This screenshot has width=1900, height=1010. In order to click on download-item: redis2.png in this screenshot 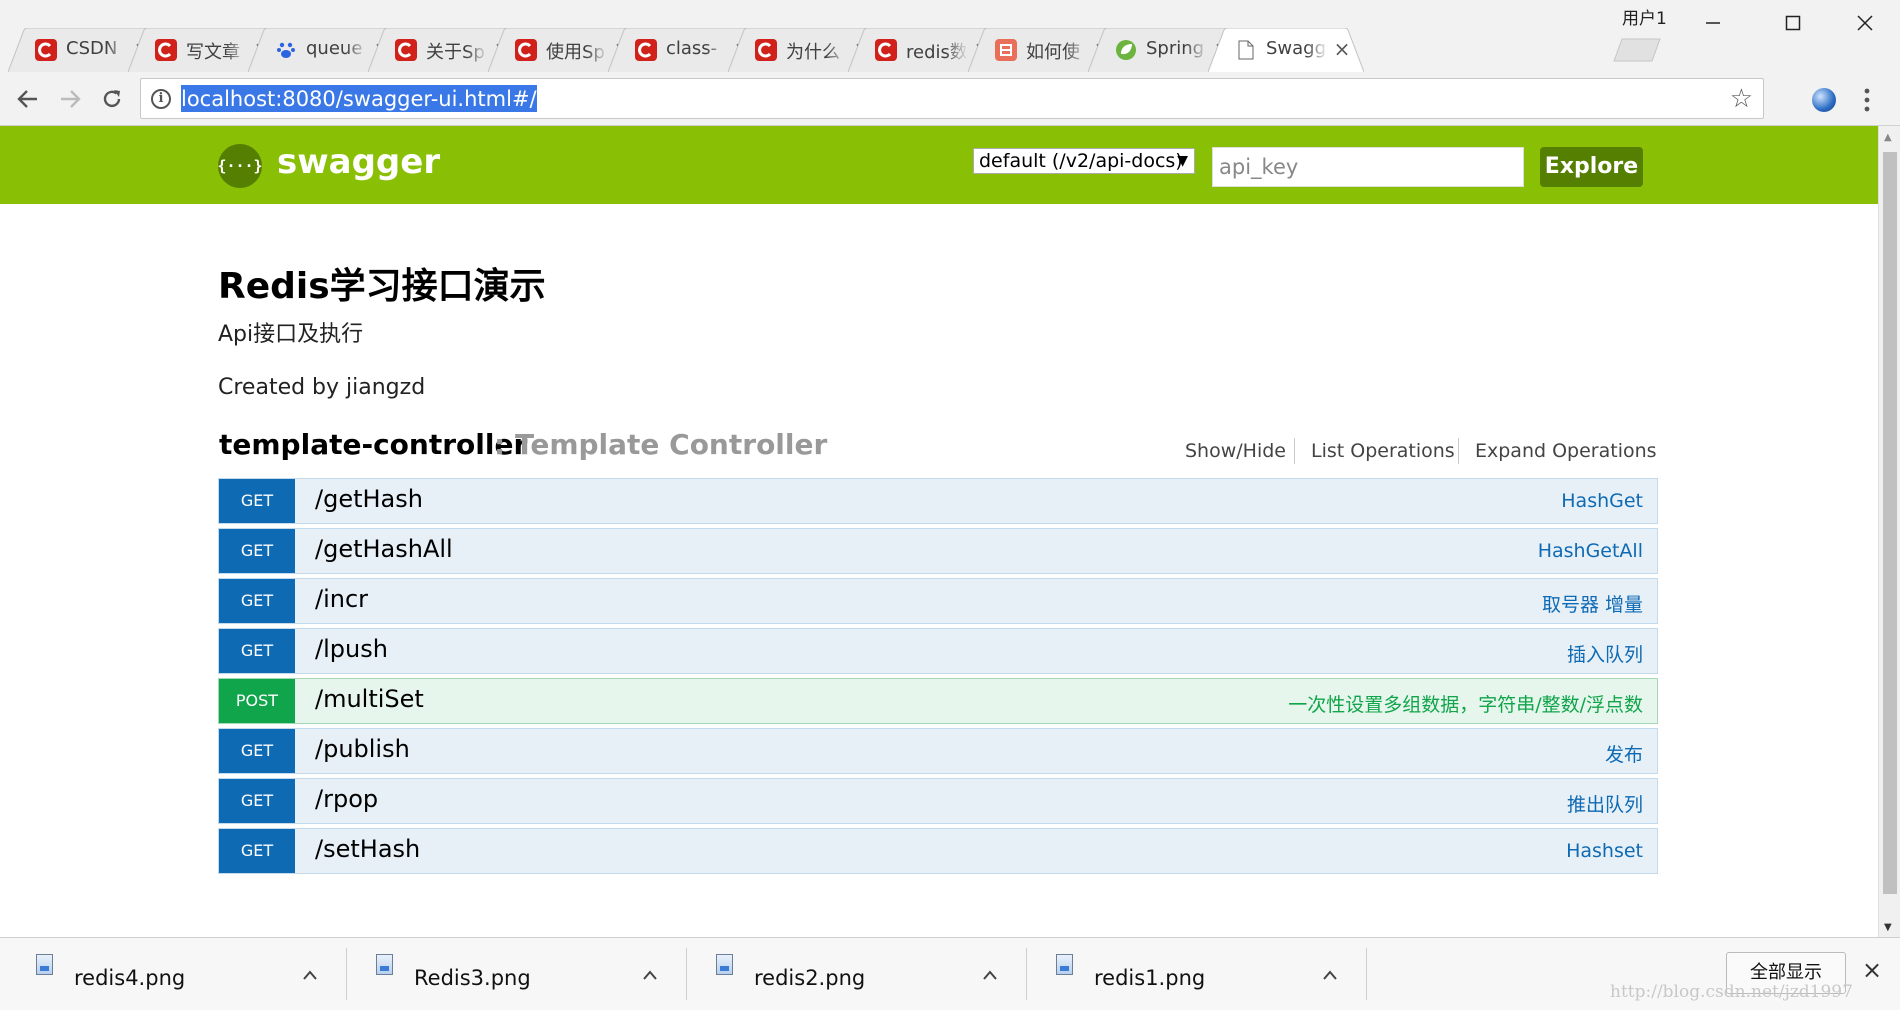, I will do `click(866, 975)`.